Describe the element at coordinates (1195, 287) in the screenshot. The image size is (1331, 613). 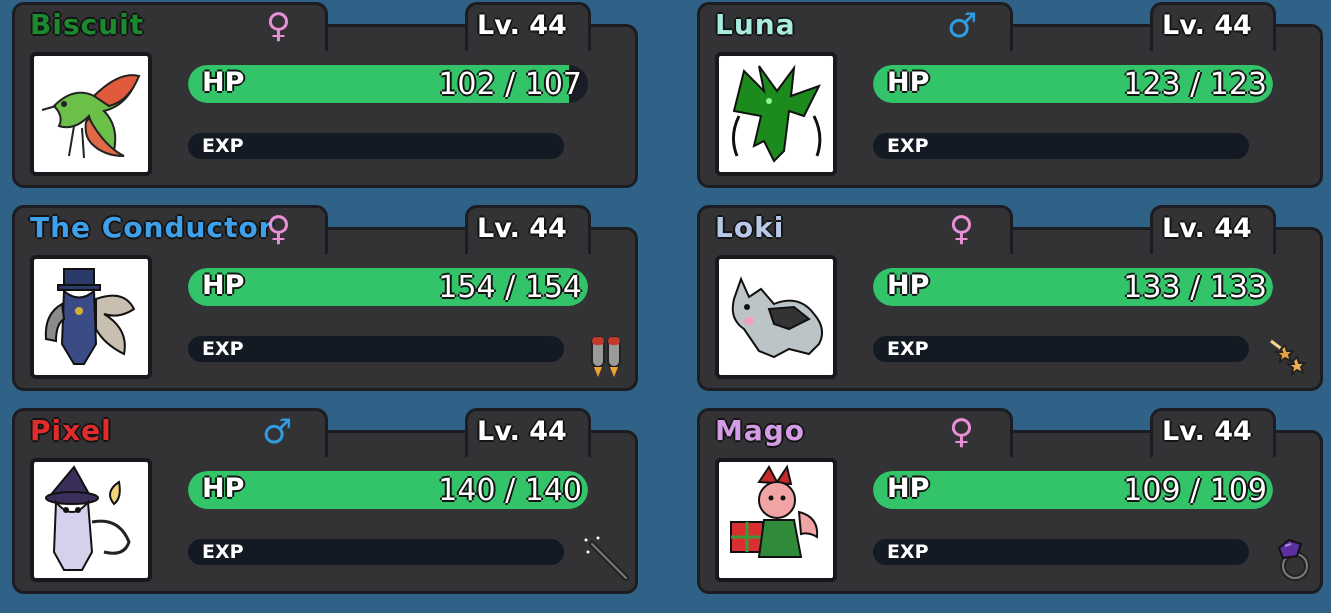
I see `hp-value: 133 / 133` at that location.